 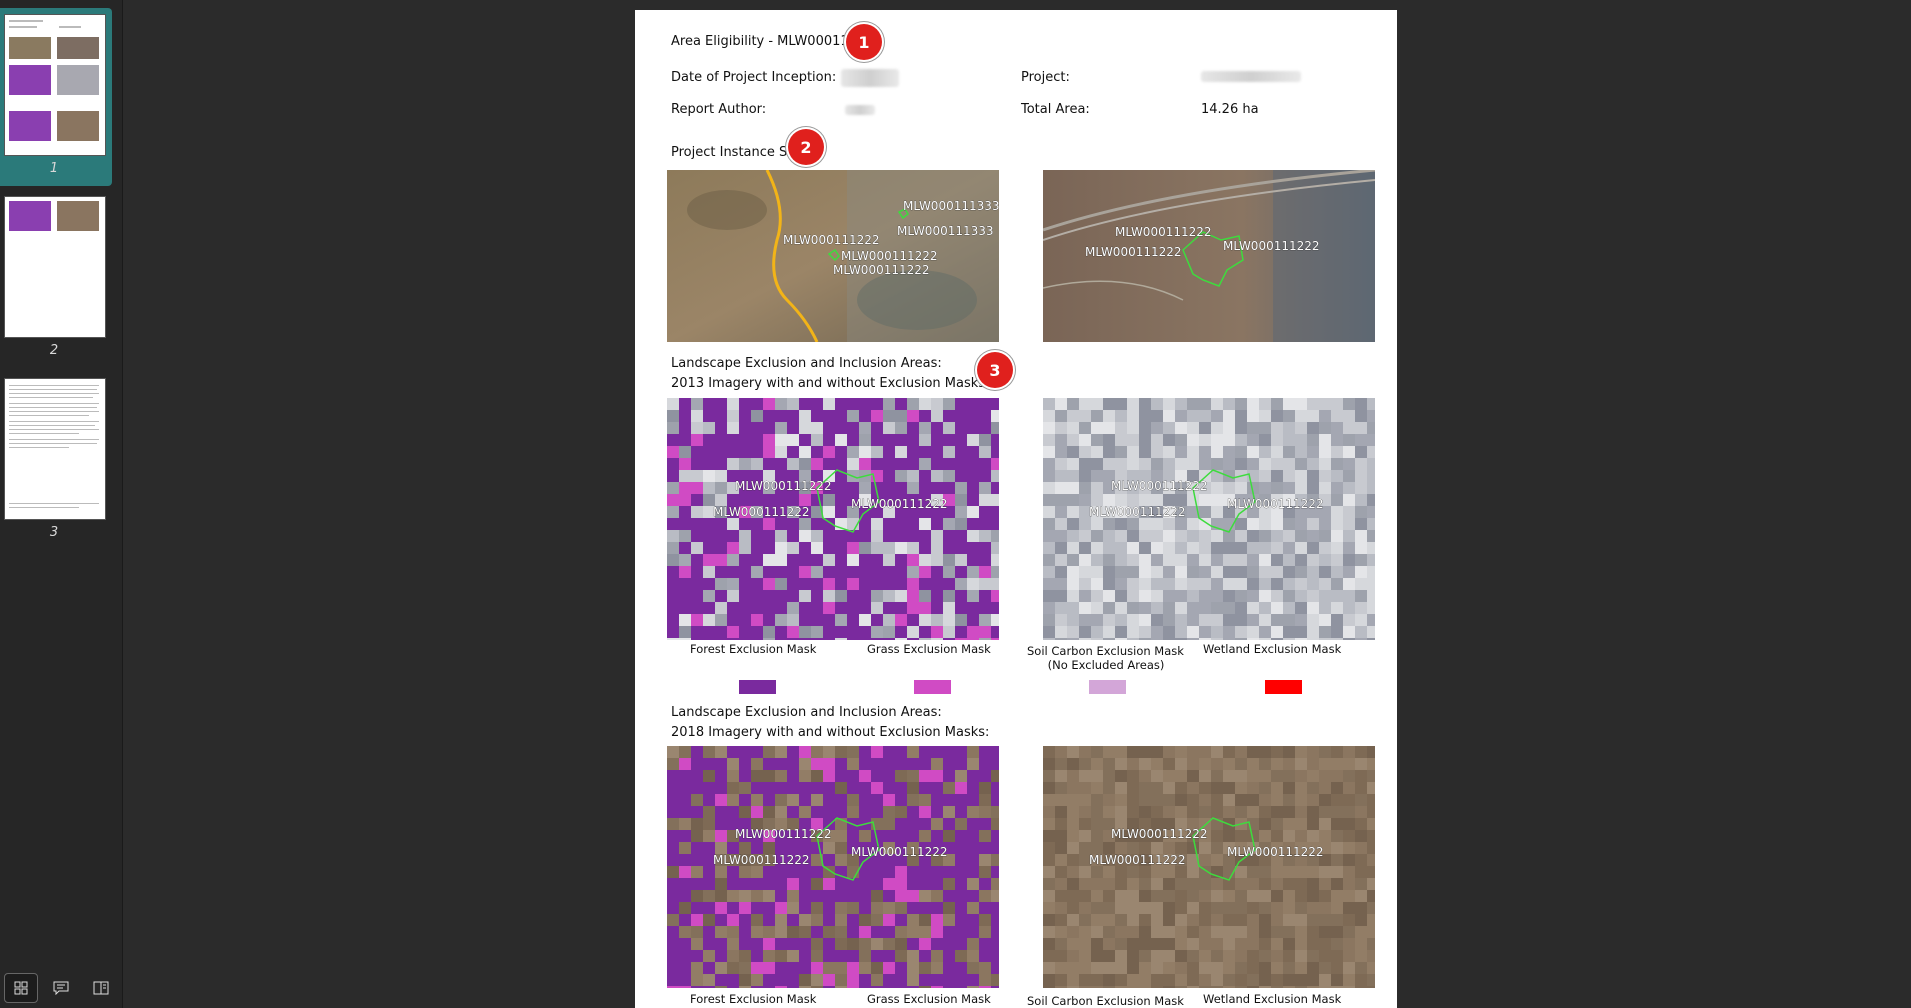 What do you see at coordinates (1230, 109) in the screenshot?
I see `total-area-value: 14.26 ha` at bounding box center [1230, 109].